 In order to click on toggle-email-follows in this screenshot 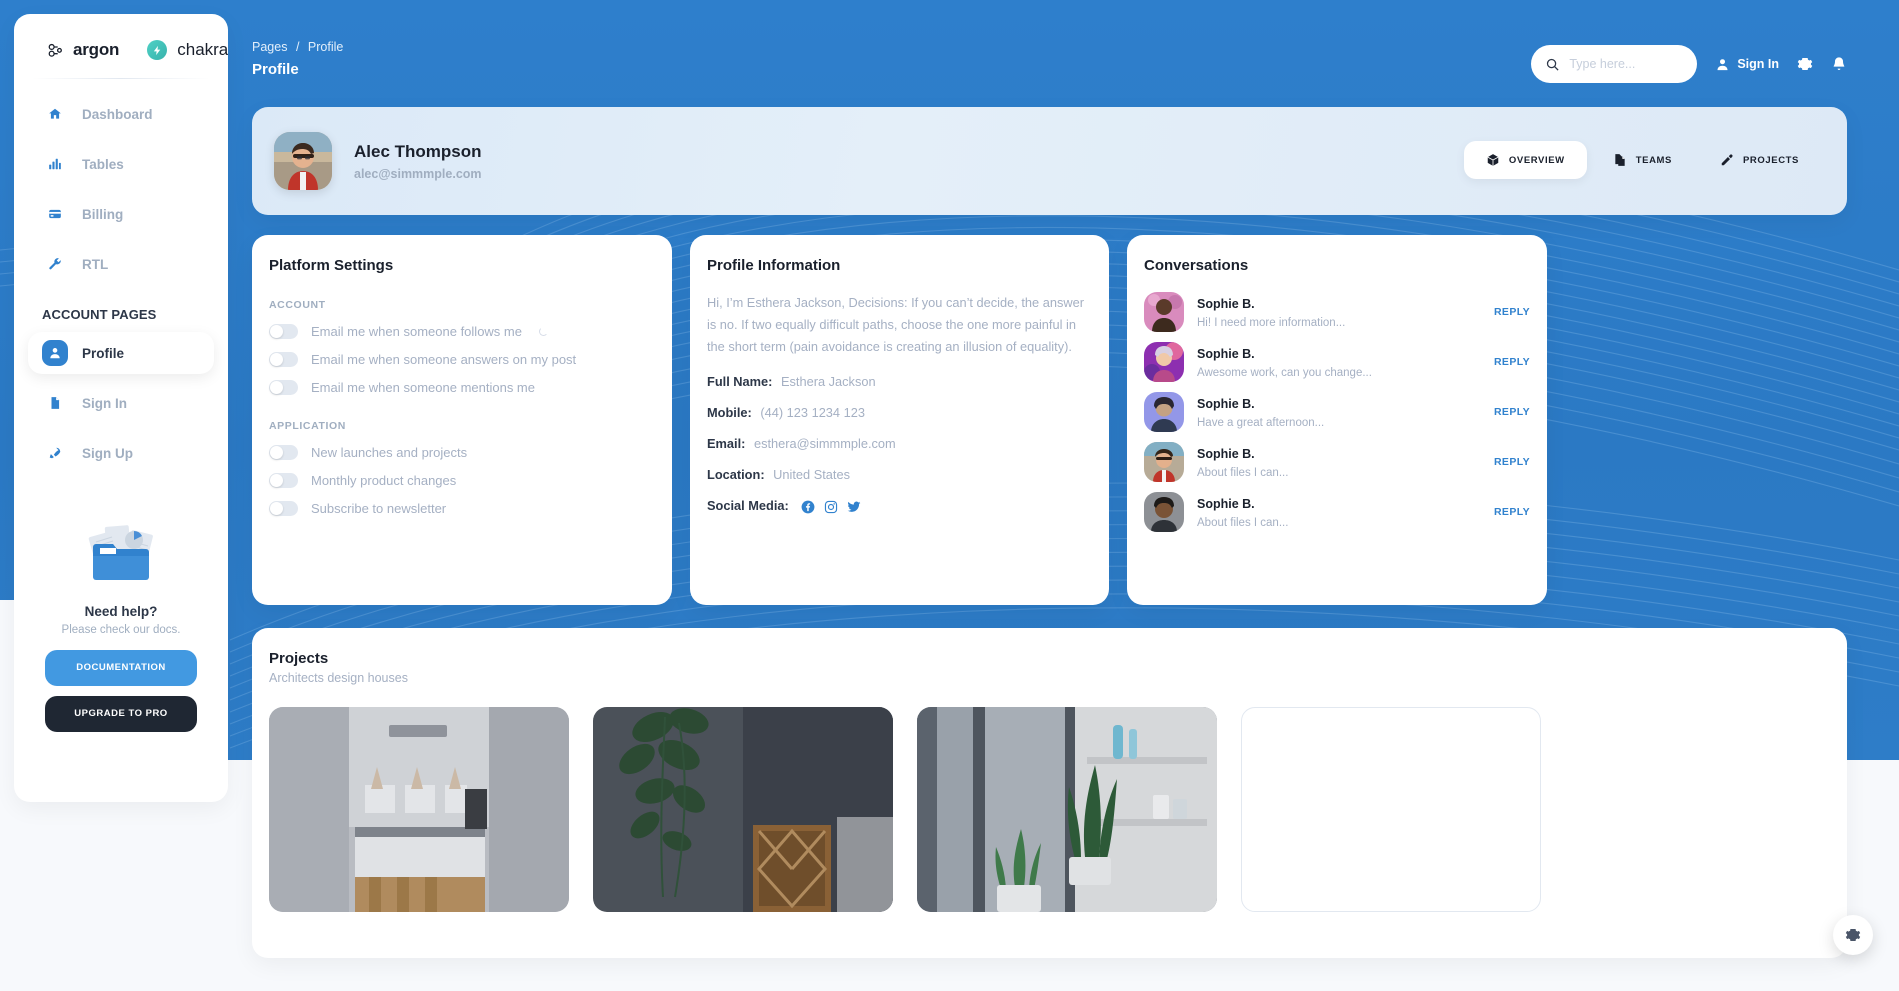, I will do `click(283, 331)`.